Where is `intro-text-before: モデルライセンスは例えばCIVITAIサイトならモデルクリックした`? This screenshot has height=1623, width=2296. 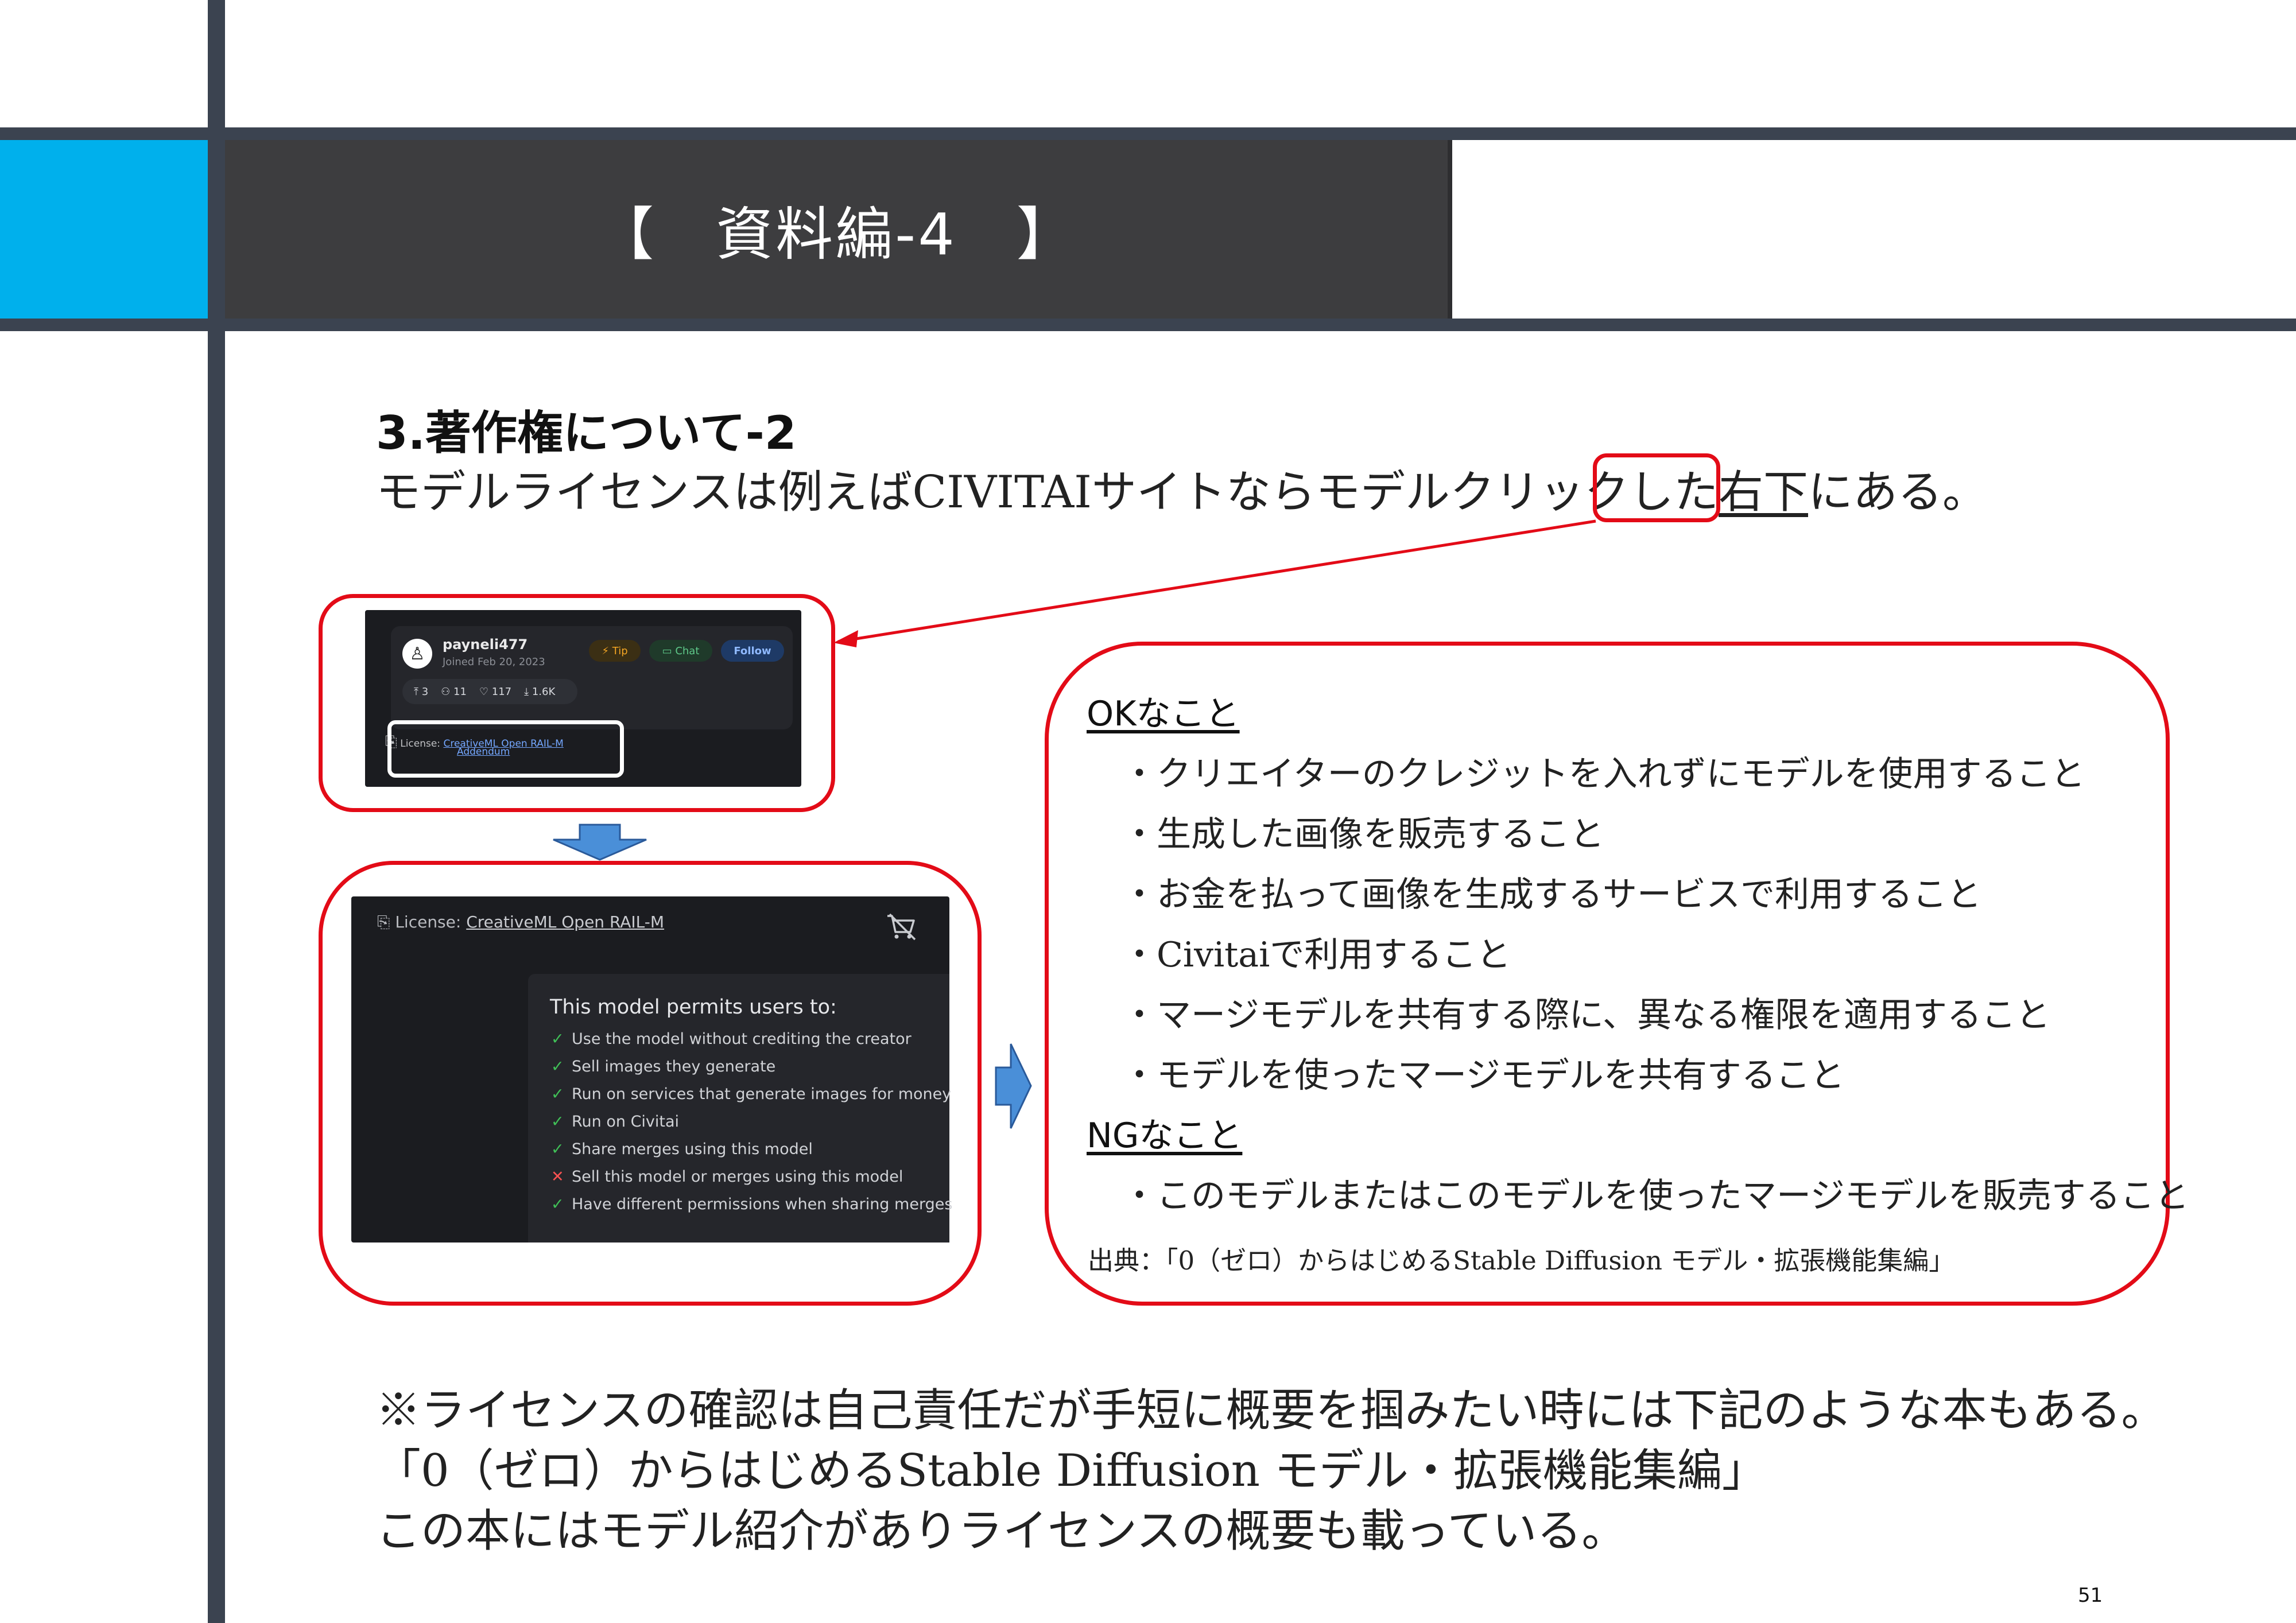
intro-text-before: モデルライセンスは例えばCIVITAIサイトならモデルクリックした is located at coordinates (1047, 492).